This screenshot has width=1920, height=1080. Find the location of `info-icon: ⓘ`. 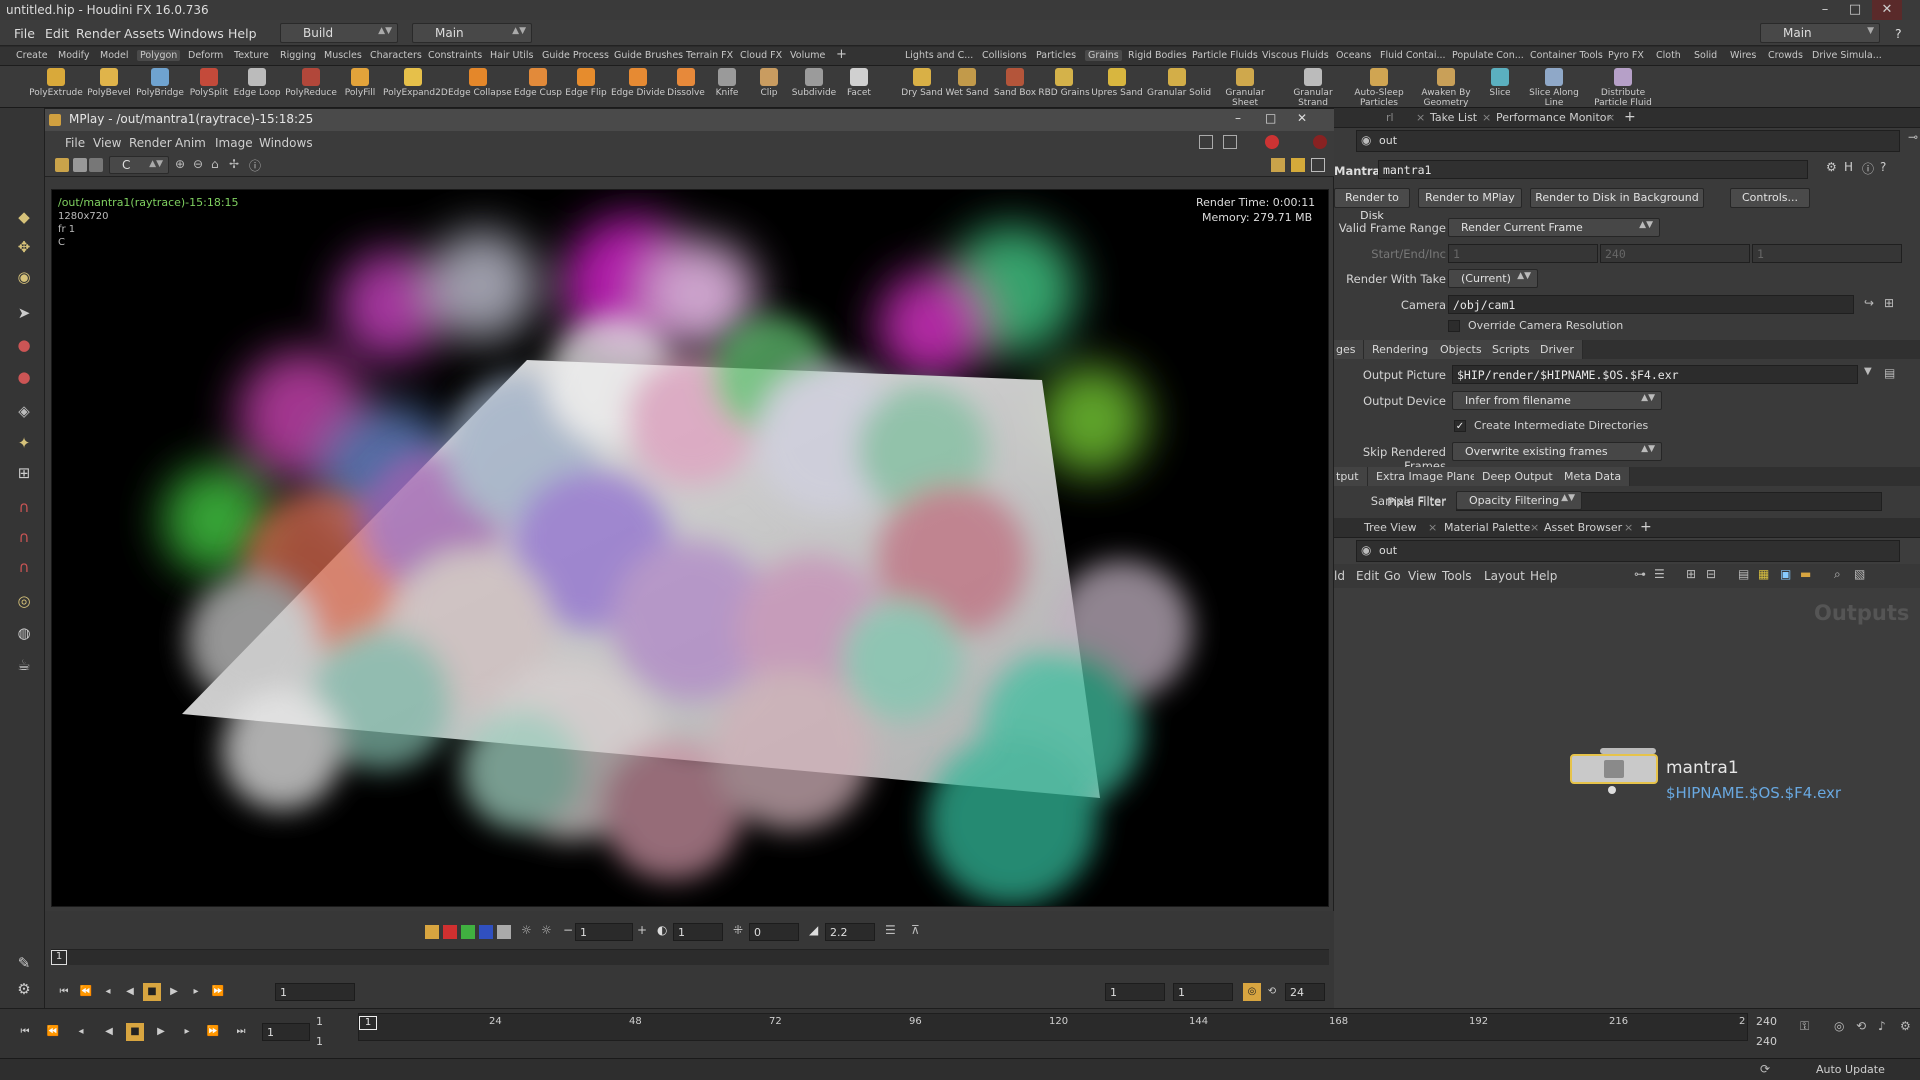

info-icon: ⓘ is located at coordinates (255, 165).